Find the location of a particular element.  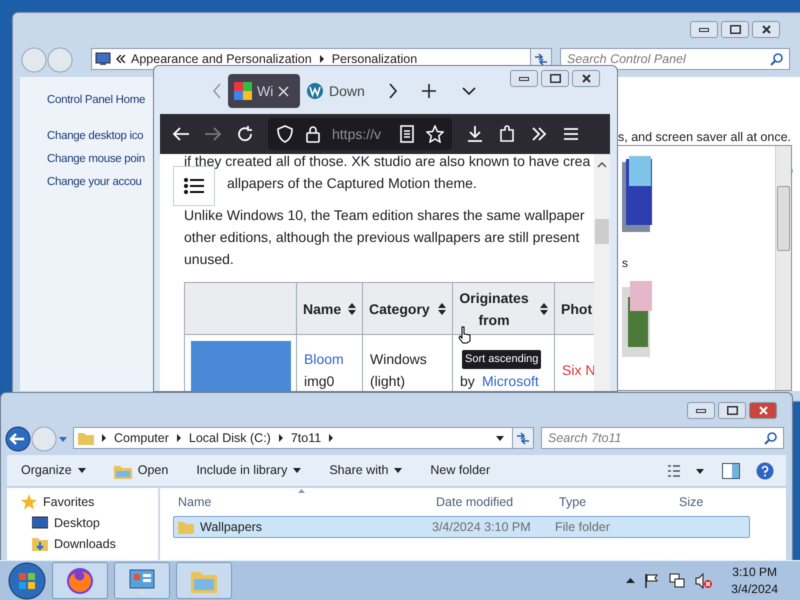

paragraph-line: allpapers of the Captured Motion theme. is located at coordinates (352, 183).